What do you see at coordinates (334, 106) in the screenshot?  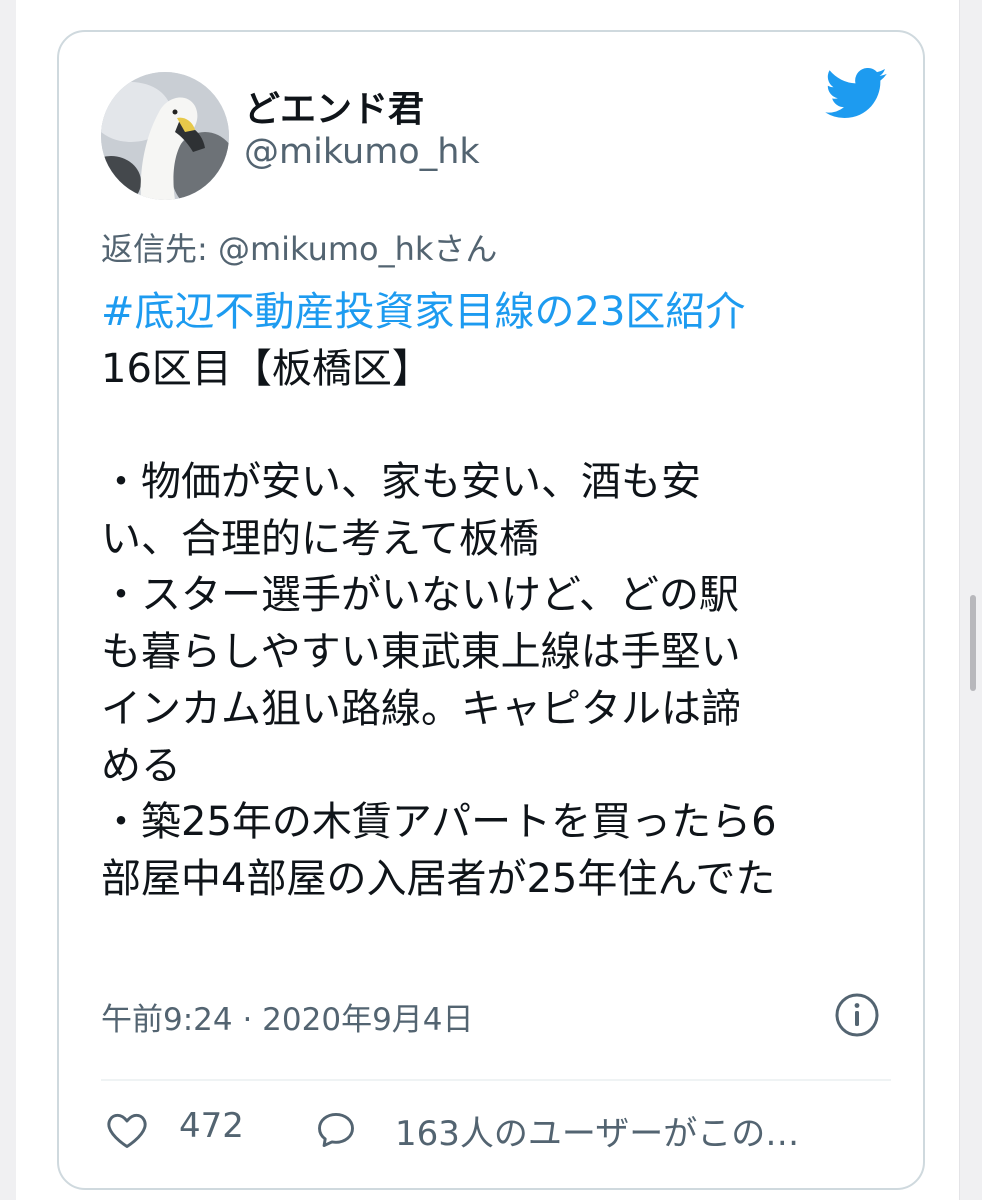 I see `display-name: どエンド君` at bounding box center [334, 106].